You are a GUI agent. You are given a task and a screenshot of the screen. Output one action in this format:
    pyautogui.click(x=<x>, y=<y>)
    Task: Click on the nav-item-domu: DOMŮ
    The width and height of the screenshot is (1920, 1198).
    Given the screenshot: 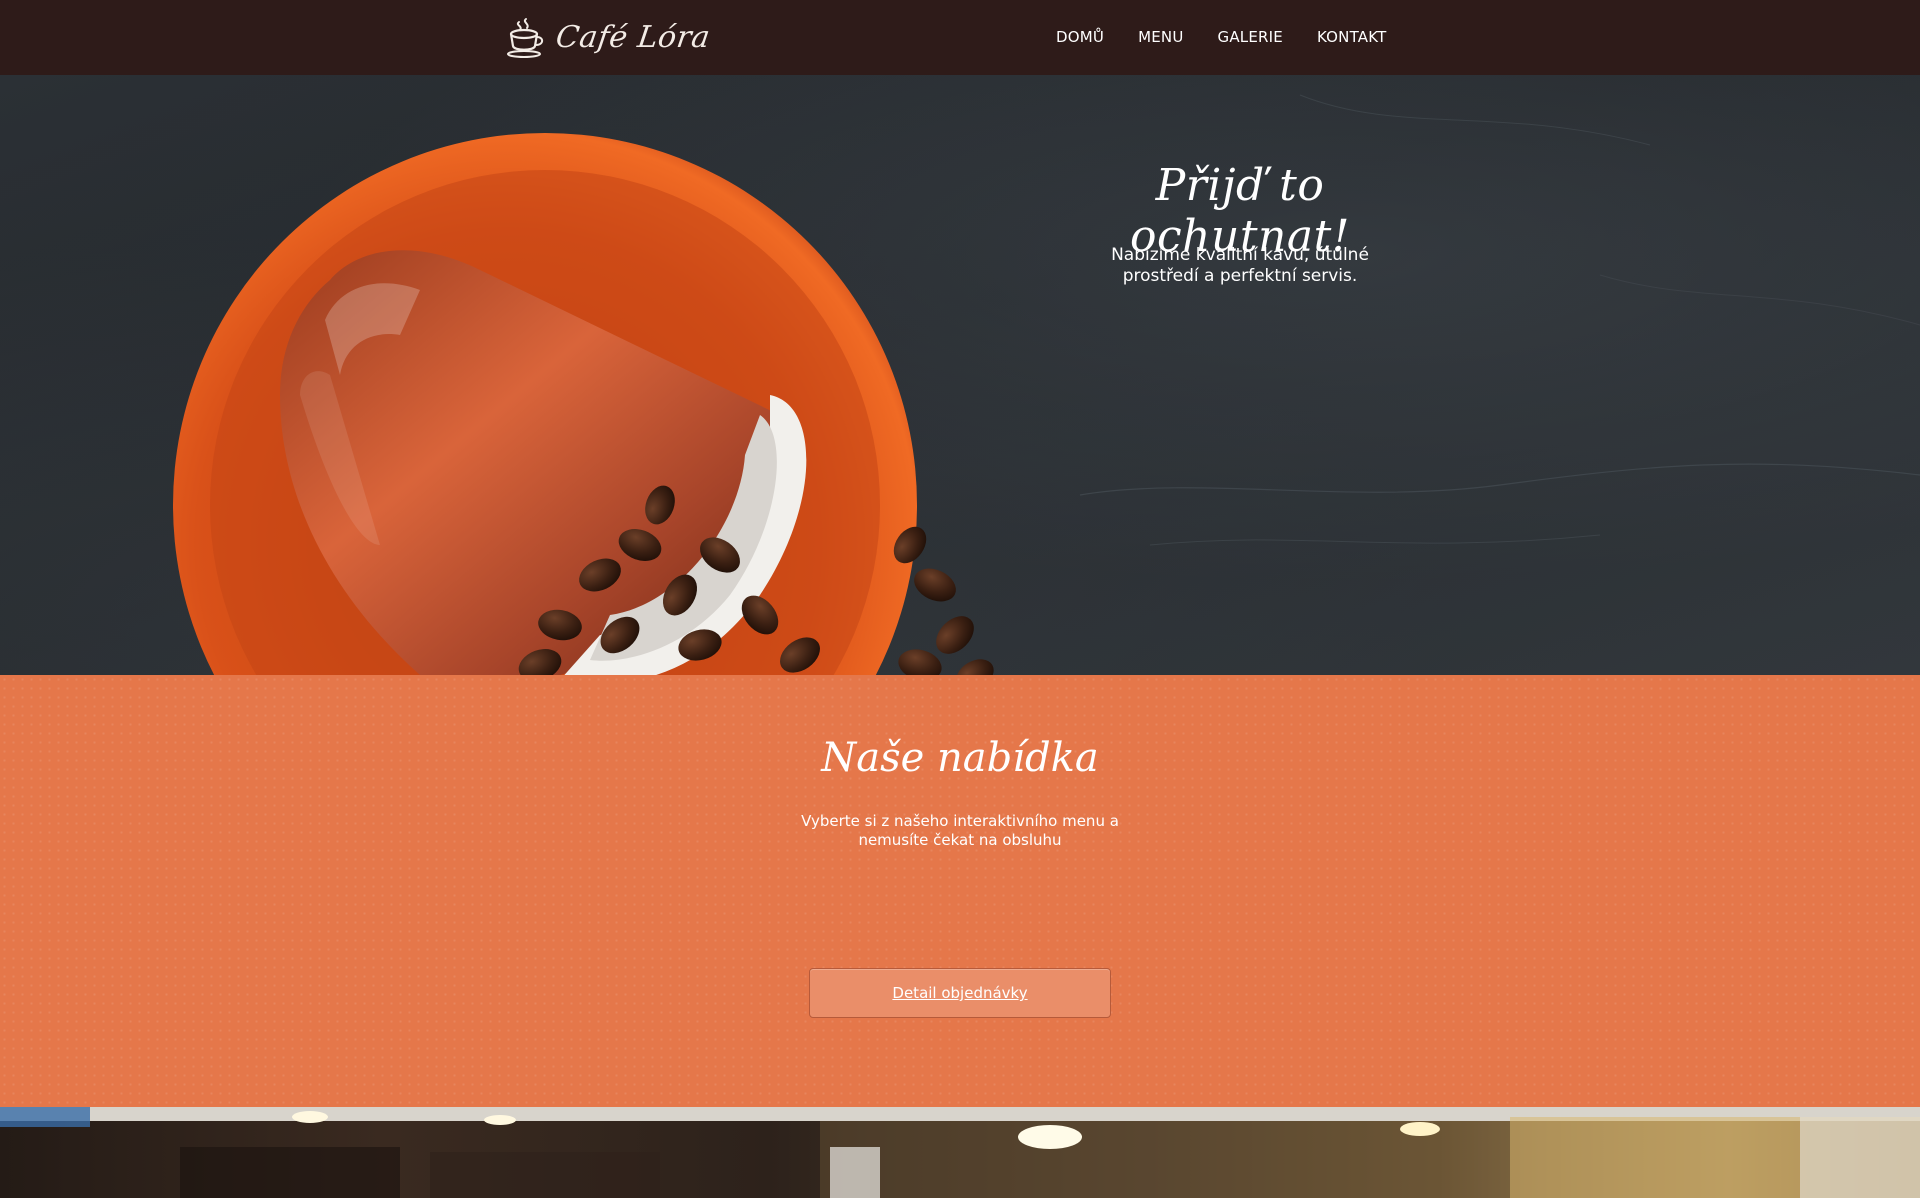 What is the action you would take?
    pyautogui.click(x=1080, y=37)
    